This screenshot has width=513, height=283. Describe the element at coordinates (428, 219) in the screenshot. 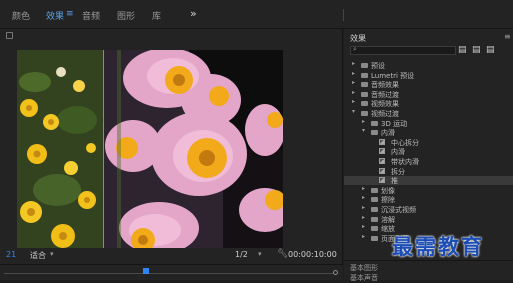

I see `folder-item: ▸ 溶解` at that location.